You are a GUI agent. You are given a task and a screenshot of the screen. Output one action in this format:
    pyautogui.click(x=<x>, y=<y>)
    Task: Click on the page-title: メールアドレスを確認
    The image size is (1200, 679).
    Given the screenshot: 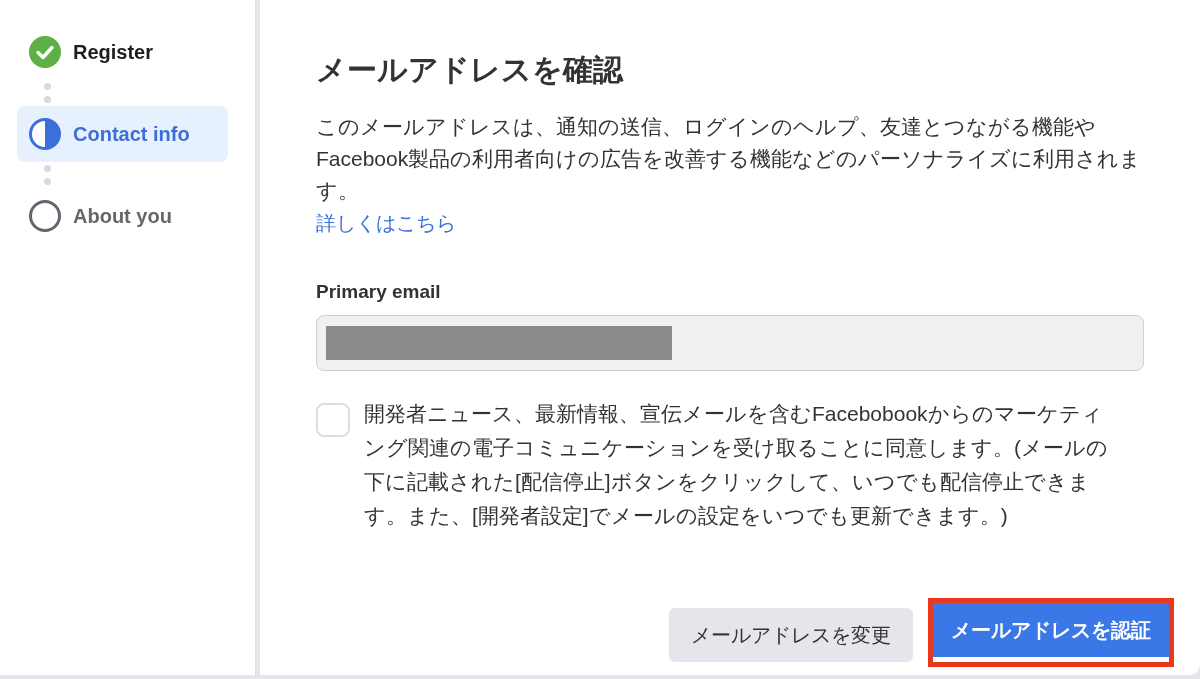 What is the action you would take?
    pyautogui.click(x=470, y=70)
    